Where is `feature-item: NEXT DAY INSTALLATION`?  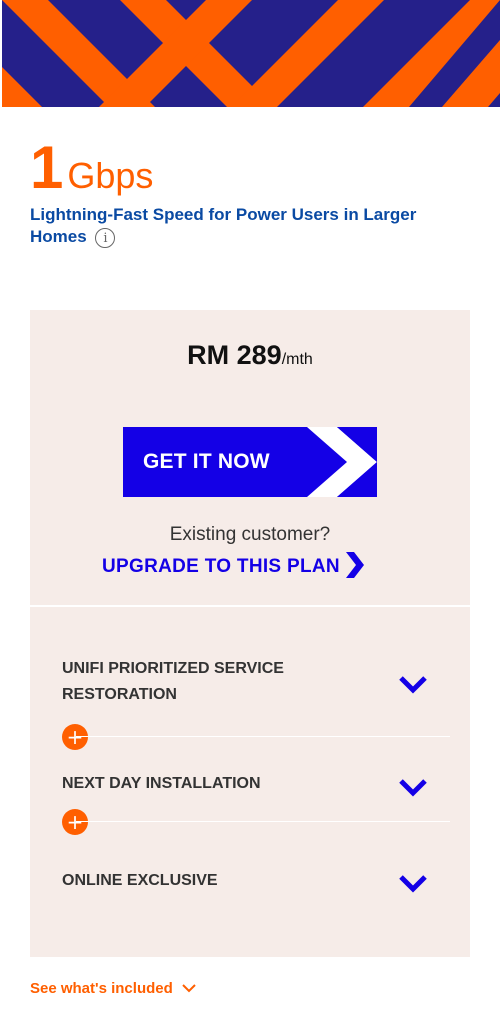 feature-item: NEXT DAY INSTALLATION is located at coordinates (256, 784).